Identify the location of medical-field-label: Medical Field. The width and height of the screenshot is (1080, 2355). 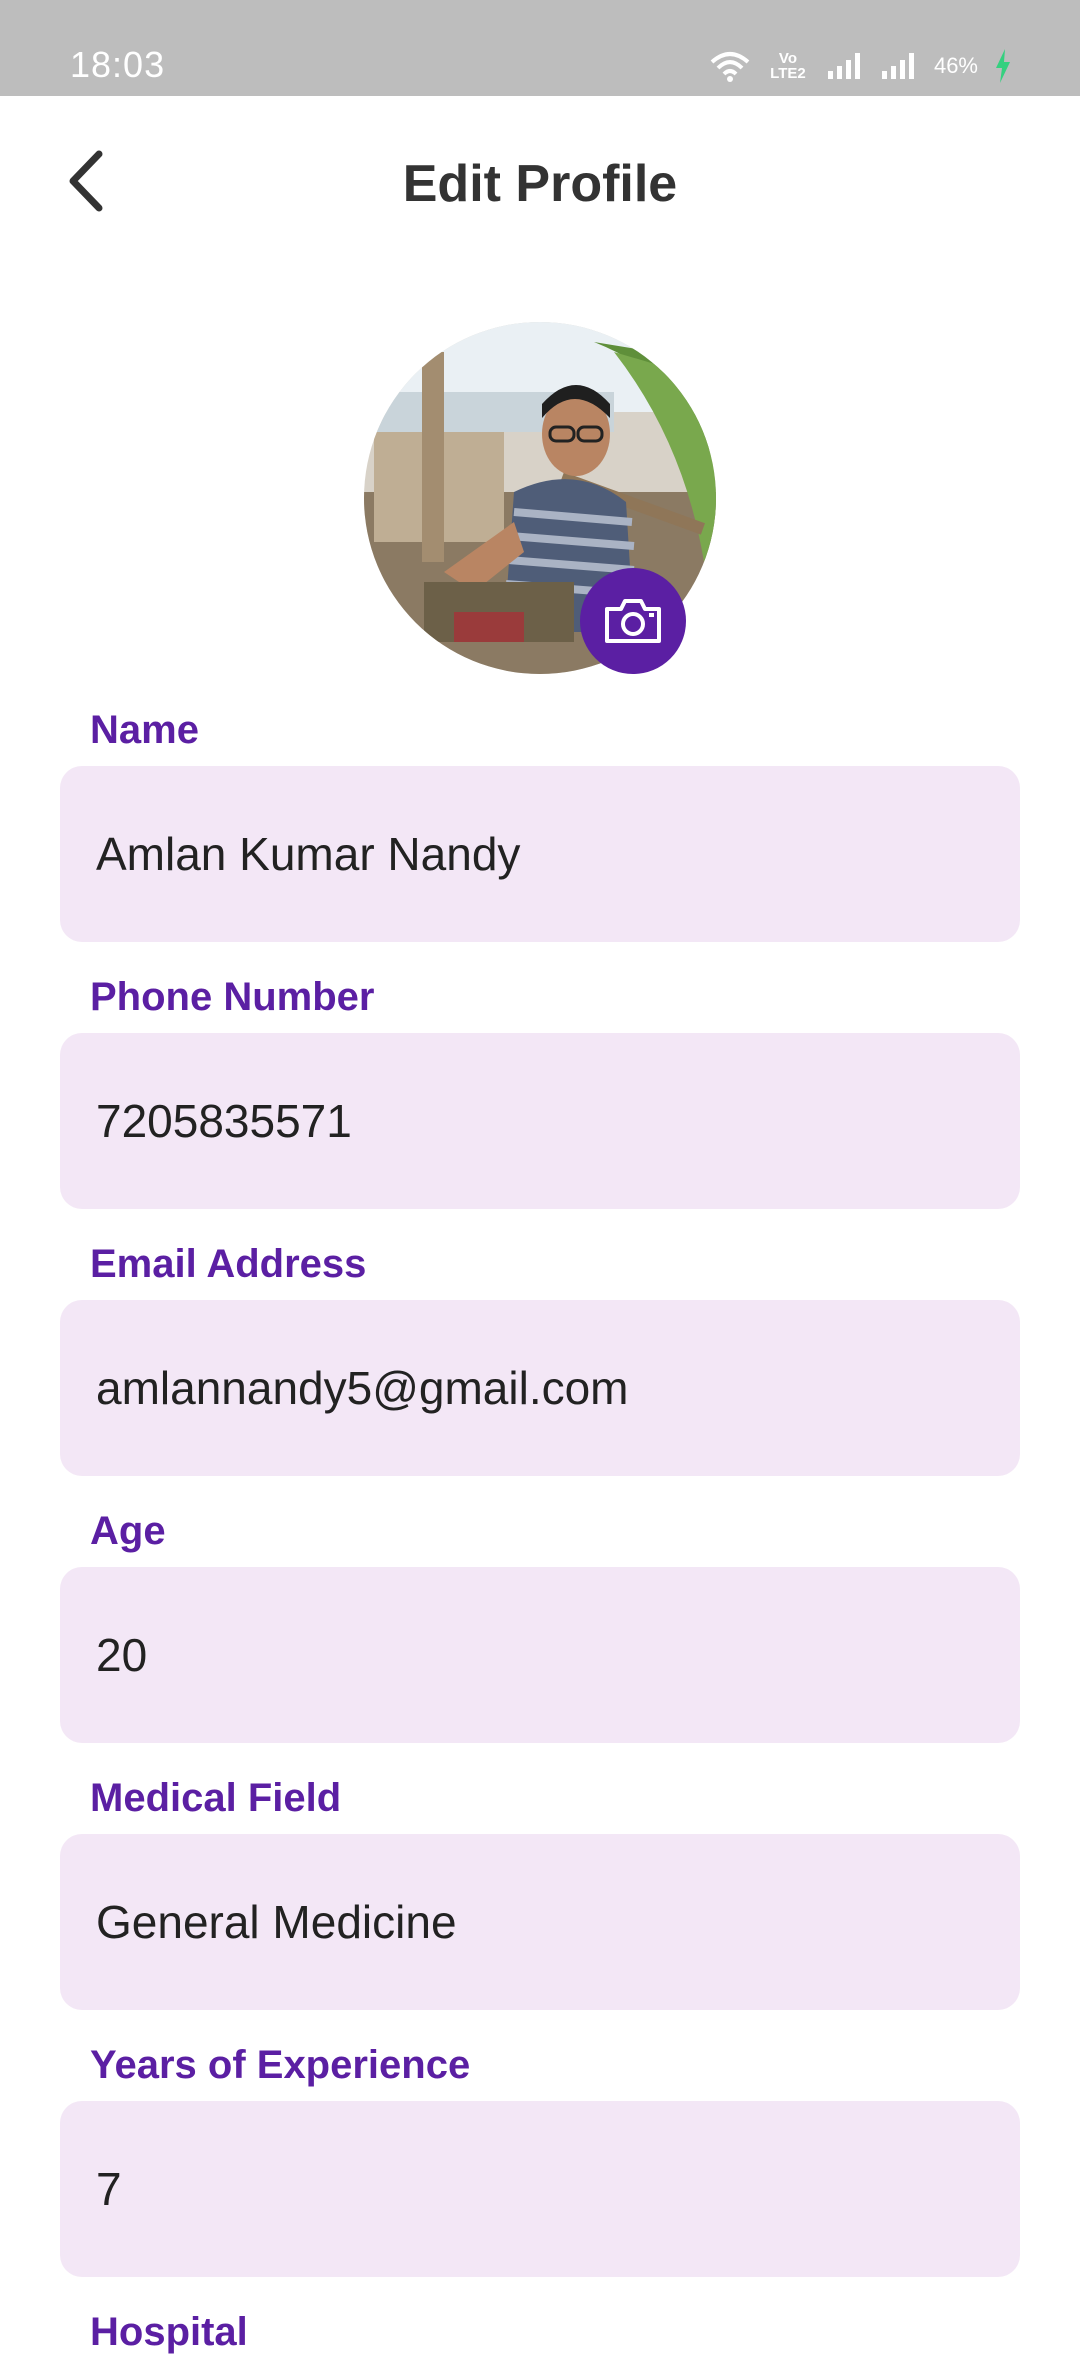
(216, 1798).